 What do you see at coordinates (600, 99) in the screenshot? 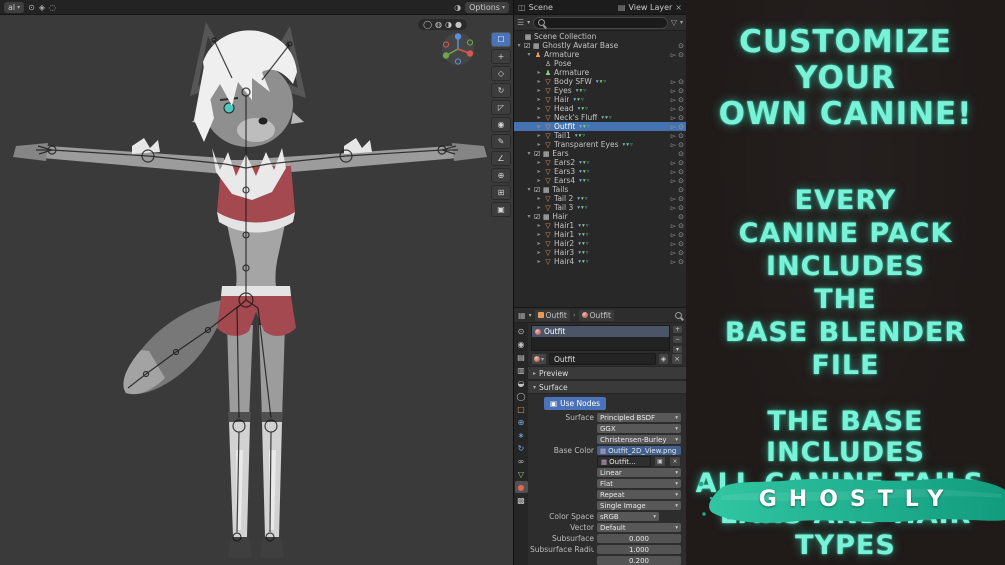
I see `outliner-row: ▸ ▽ Hair ▾ ▾ ▿ ▻ ⊙` at bounding box center [600, 99].